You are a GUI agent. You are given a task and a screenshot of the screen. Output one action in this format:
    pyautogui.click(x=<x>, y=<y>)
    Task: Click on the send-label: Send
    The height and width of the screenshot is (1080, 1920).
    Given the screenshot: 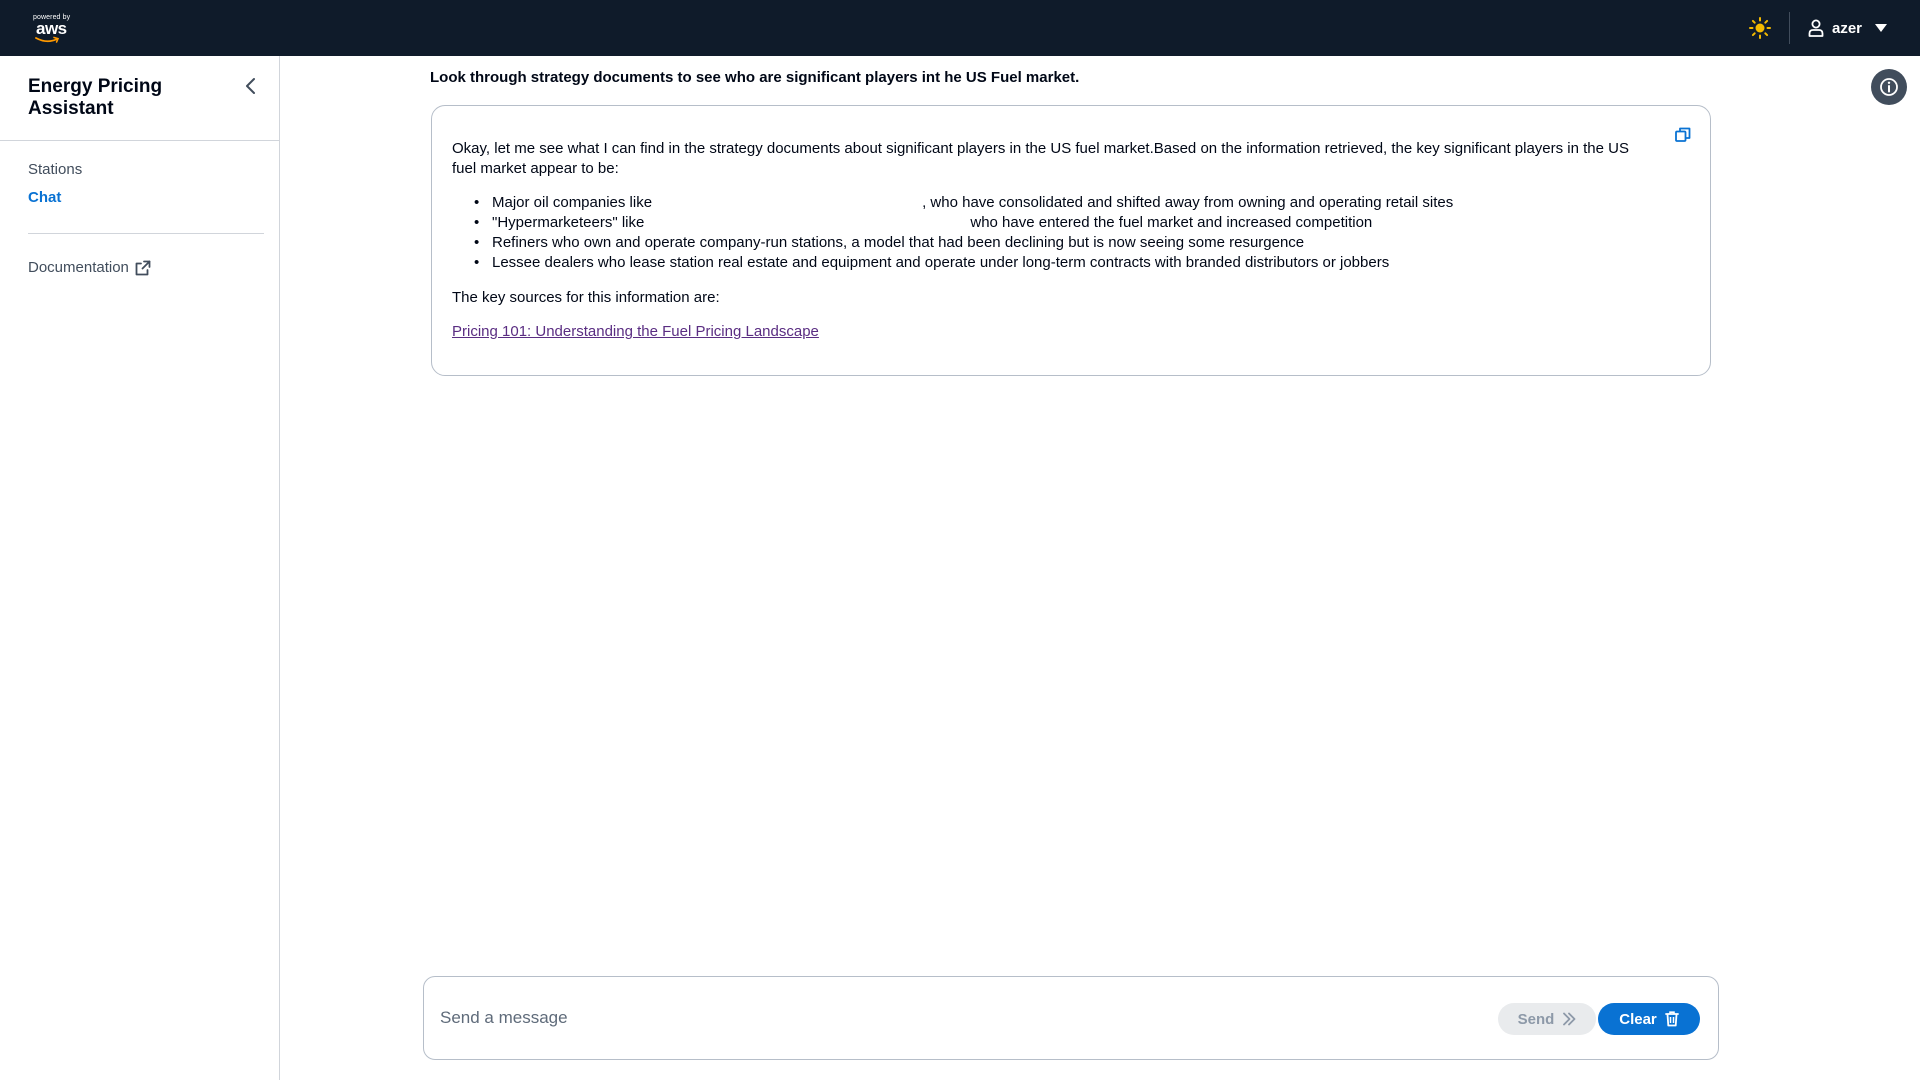 What is the action you would take?
    pyautogui.click(x=1536, y=1019)
    